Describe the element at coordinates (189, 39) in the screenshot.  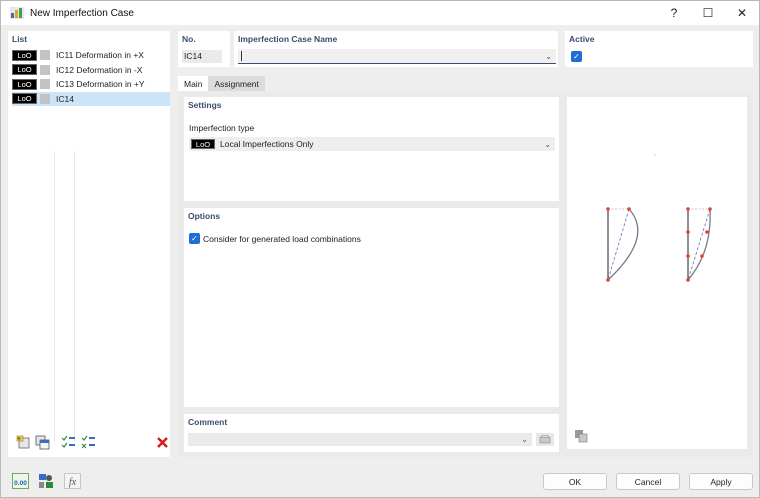
I see `no-header: No.` at that location.